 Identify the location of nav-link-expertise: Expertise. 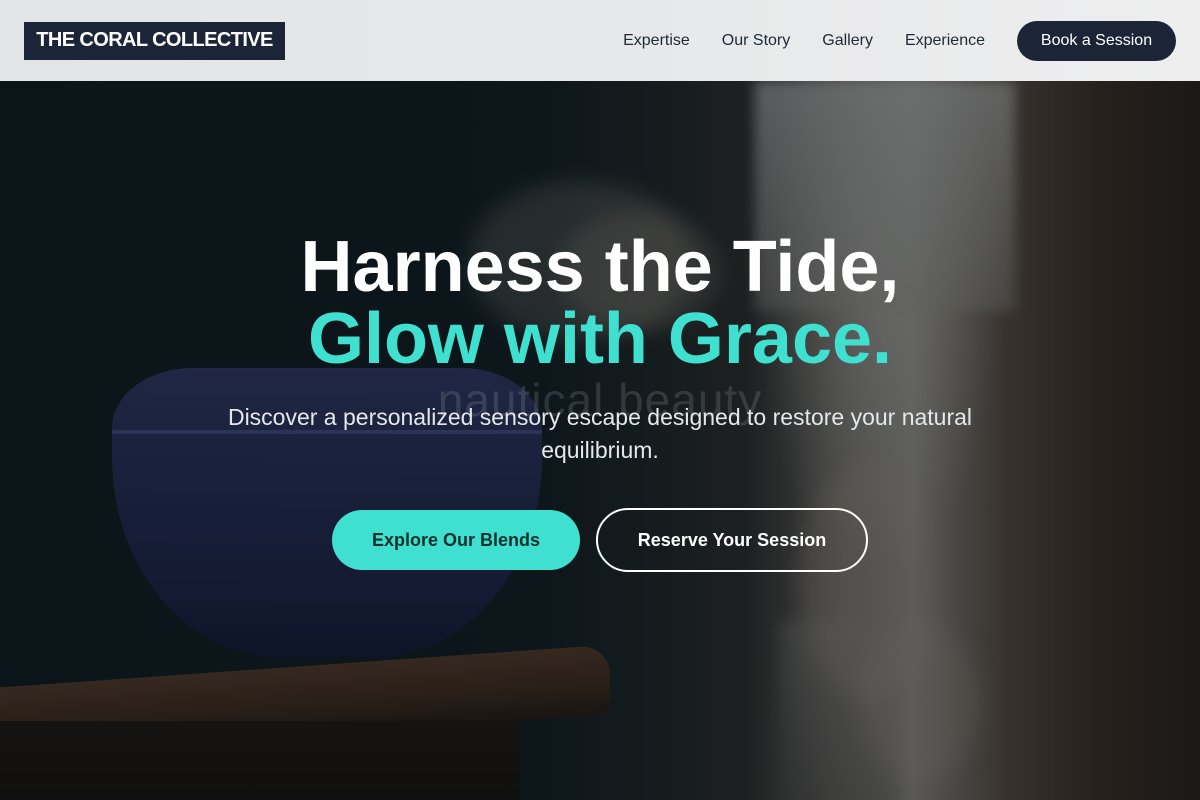
(656, 41).